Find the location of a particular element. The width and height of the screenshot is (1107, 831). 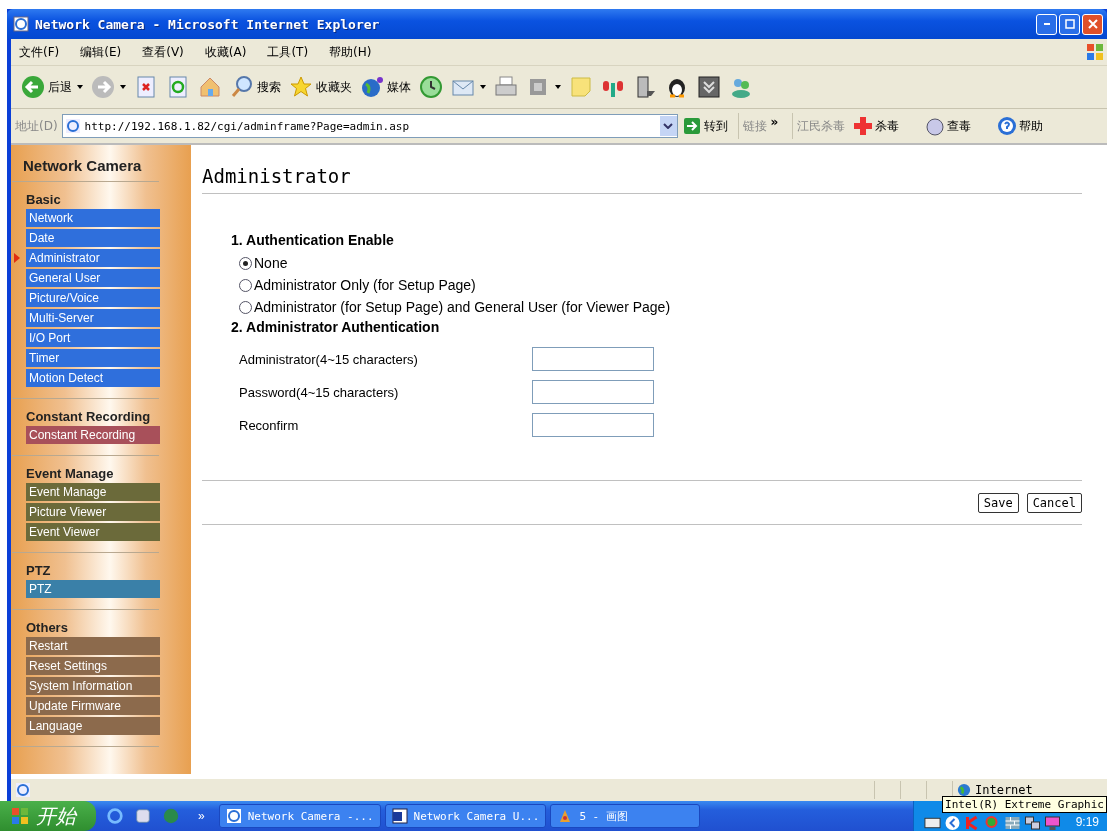

dropdown-button is located at coordinates (668, 126).